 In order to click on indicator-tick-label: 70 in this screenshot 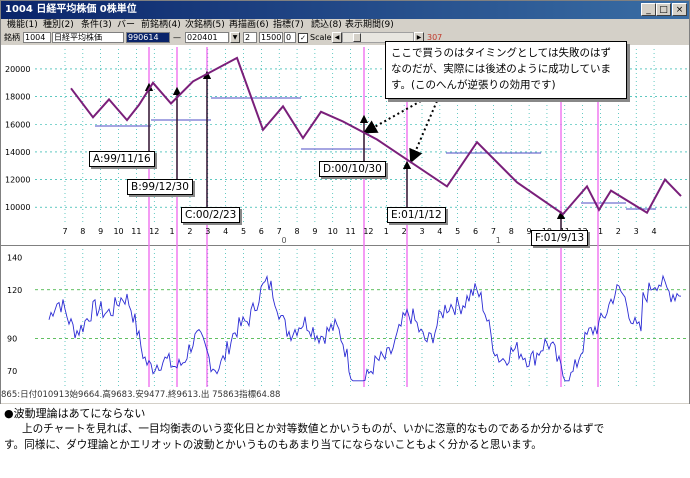, I will do `click(12, 371)`.